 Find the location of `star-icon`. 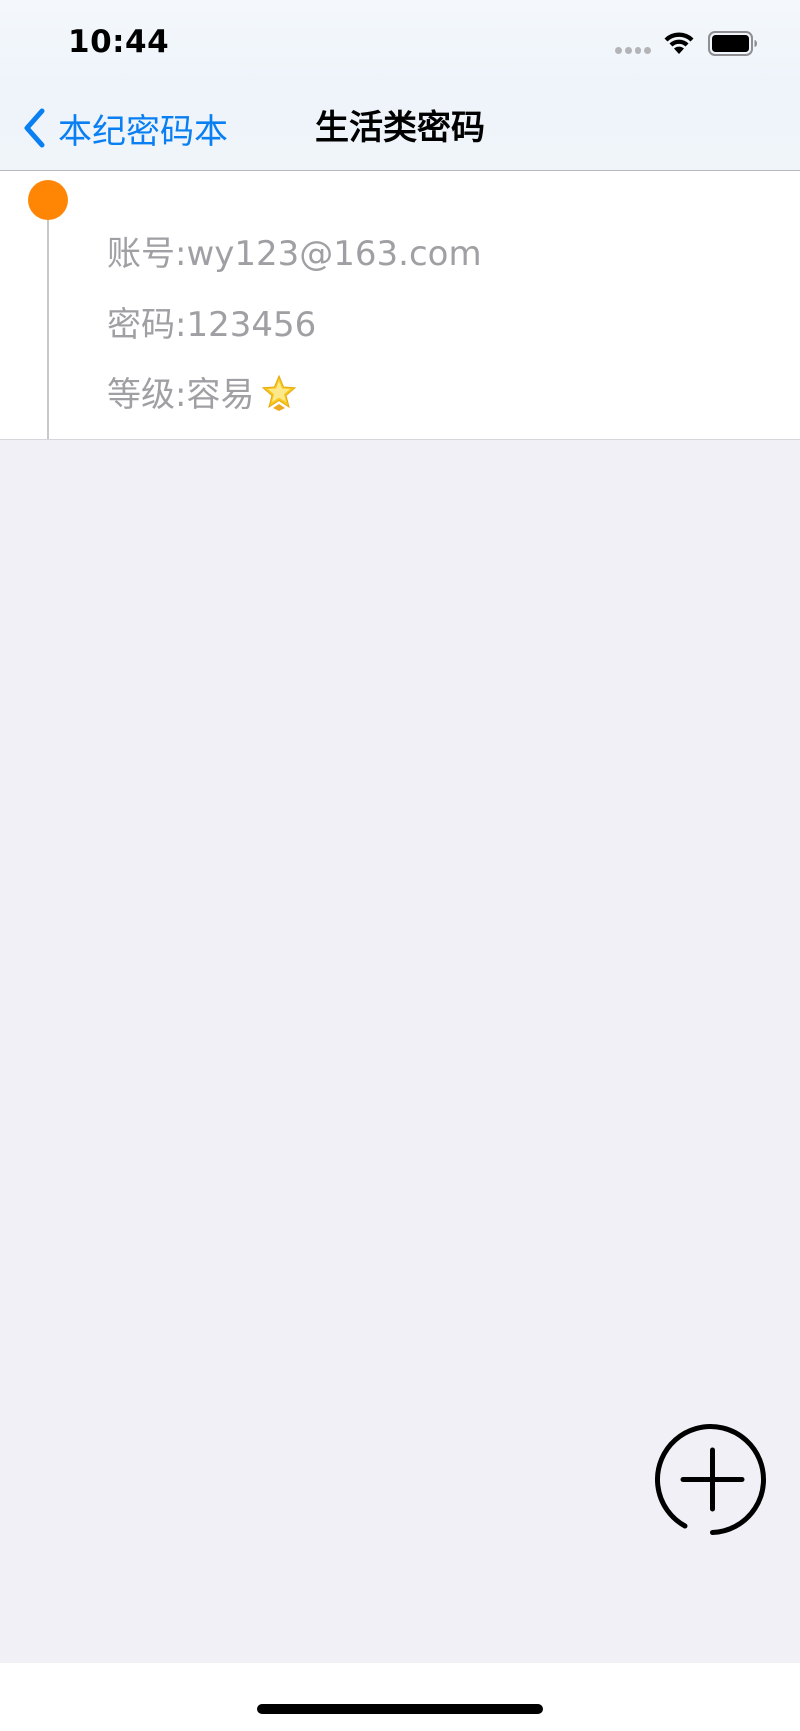

star-icon is located at coordinates (279, 392).